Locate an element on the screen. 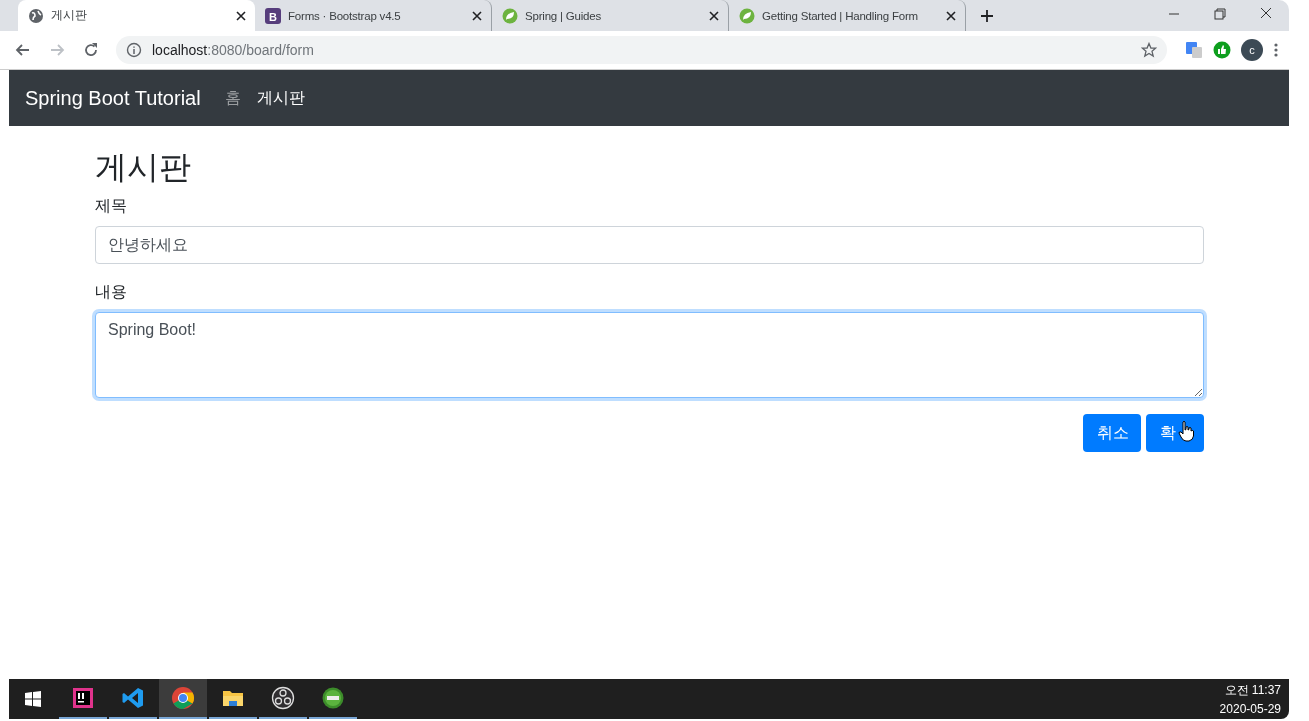 The width and height of the screenshot is (1309, 721). browser-tab: 게시판 is located at coordinates (136, 15).